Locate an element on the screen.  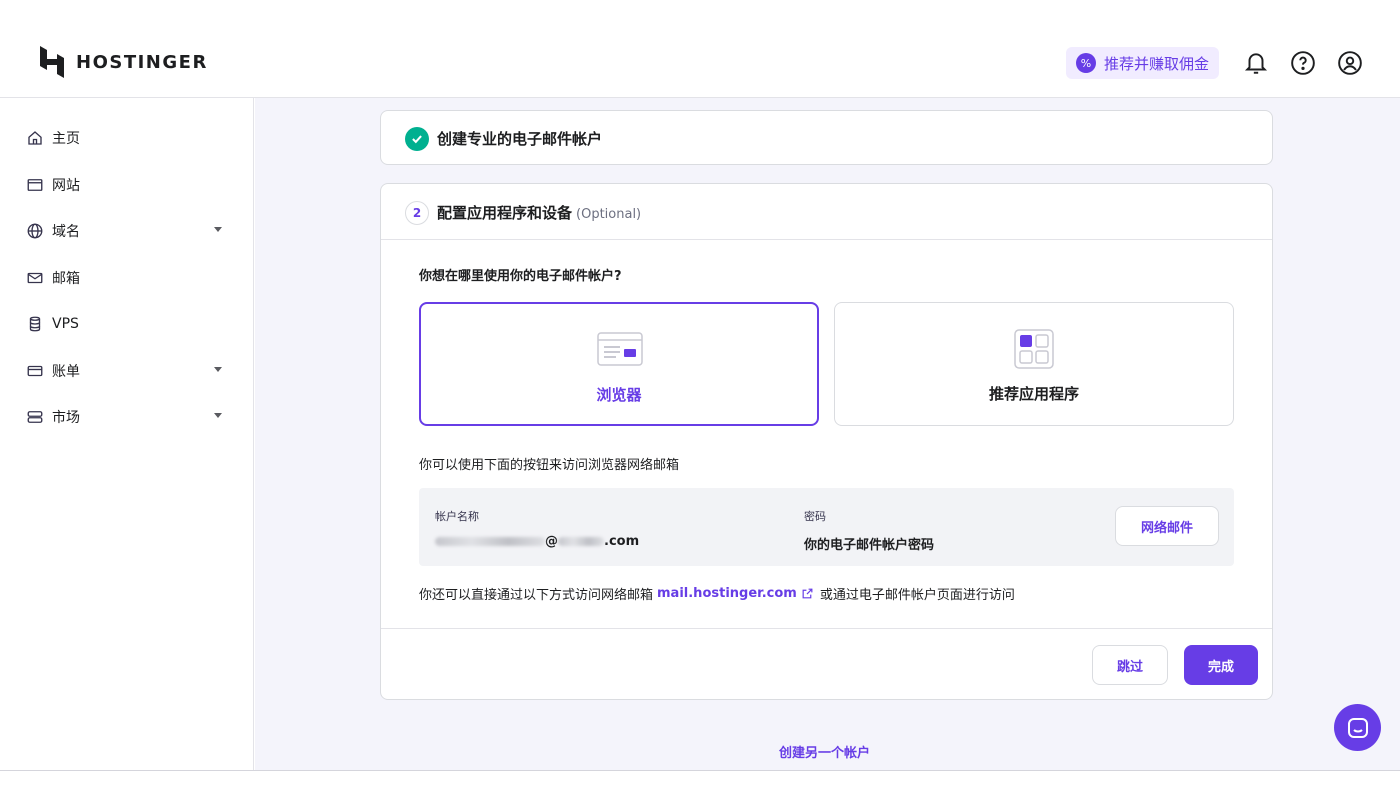
sidebar-item-label: 账单 is located at coordinates (66, 372).